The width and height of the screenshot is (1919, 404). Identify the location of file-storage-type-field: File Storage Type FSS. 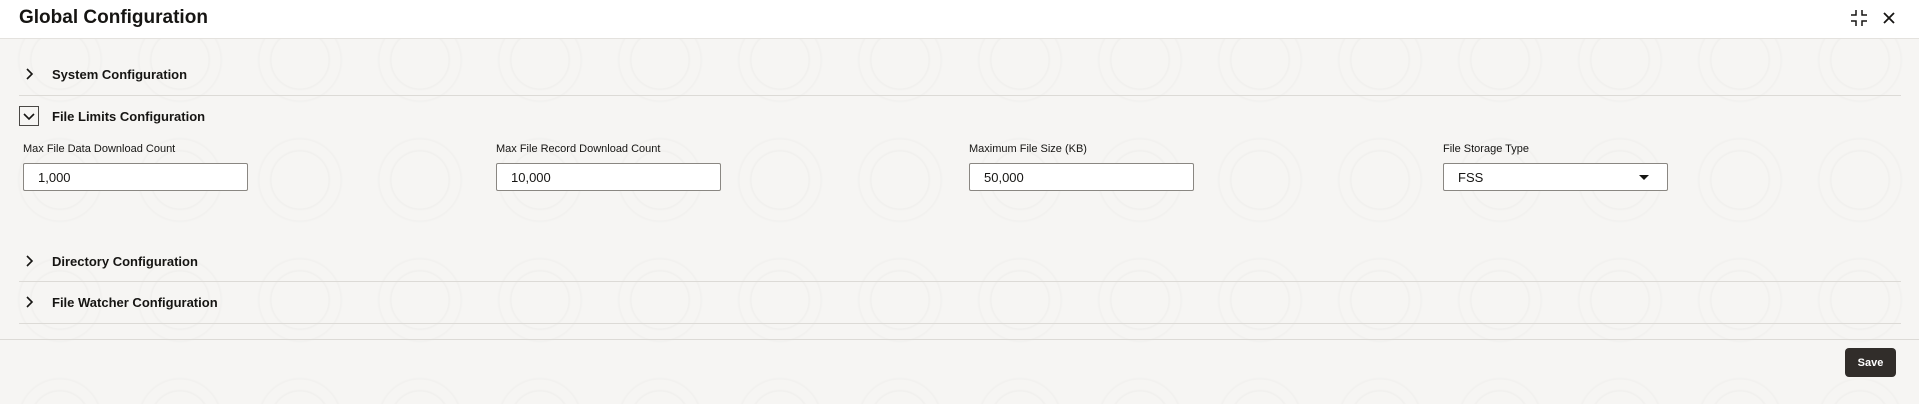
(1555, 166).